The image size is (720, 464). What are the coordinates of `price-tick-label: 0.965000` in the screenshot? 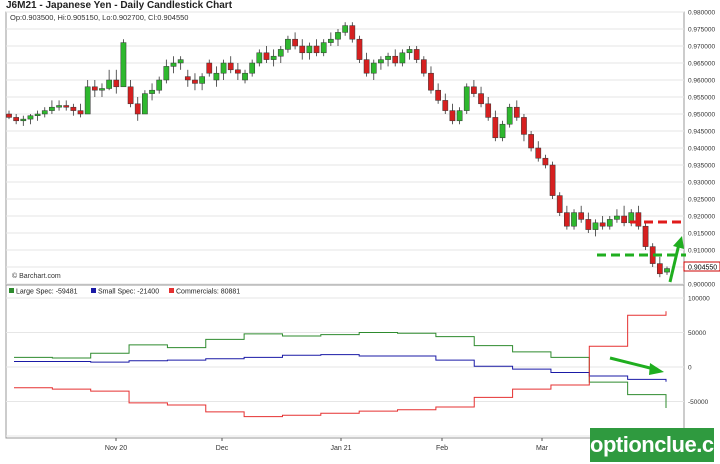 It's located at (701, 64).